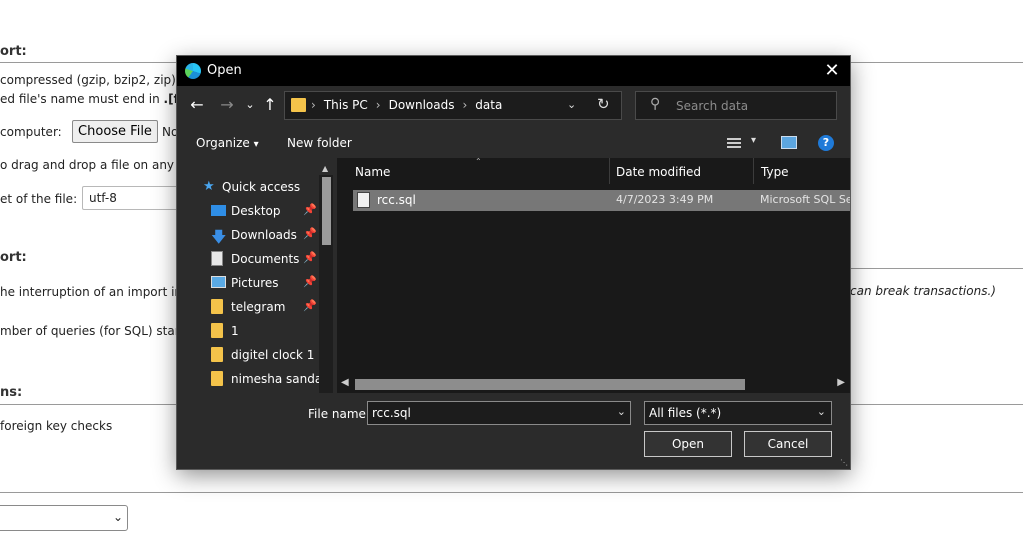 Image resolution: width=1023 pixels, height=557 pixels. What do you see at coordinates (665, 199) in the screenshot?
I see `file-date-modified: 4/7/2023 3:49 PM` at bounding box center [665, 199].